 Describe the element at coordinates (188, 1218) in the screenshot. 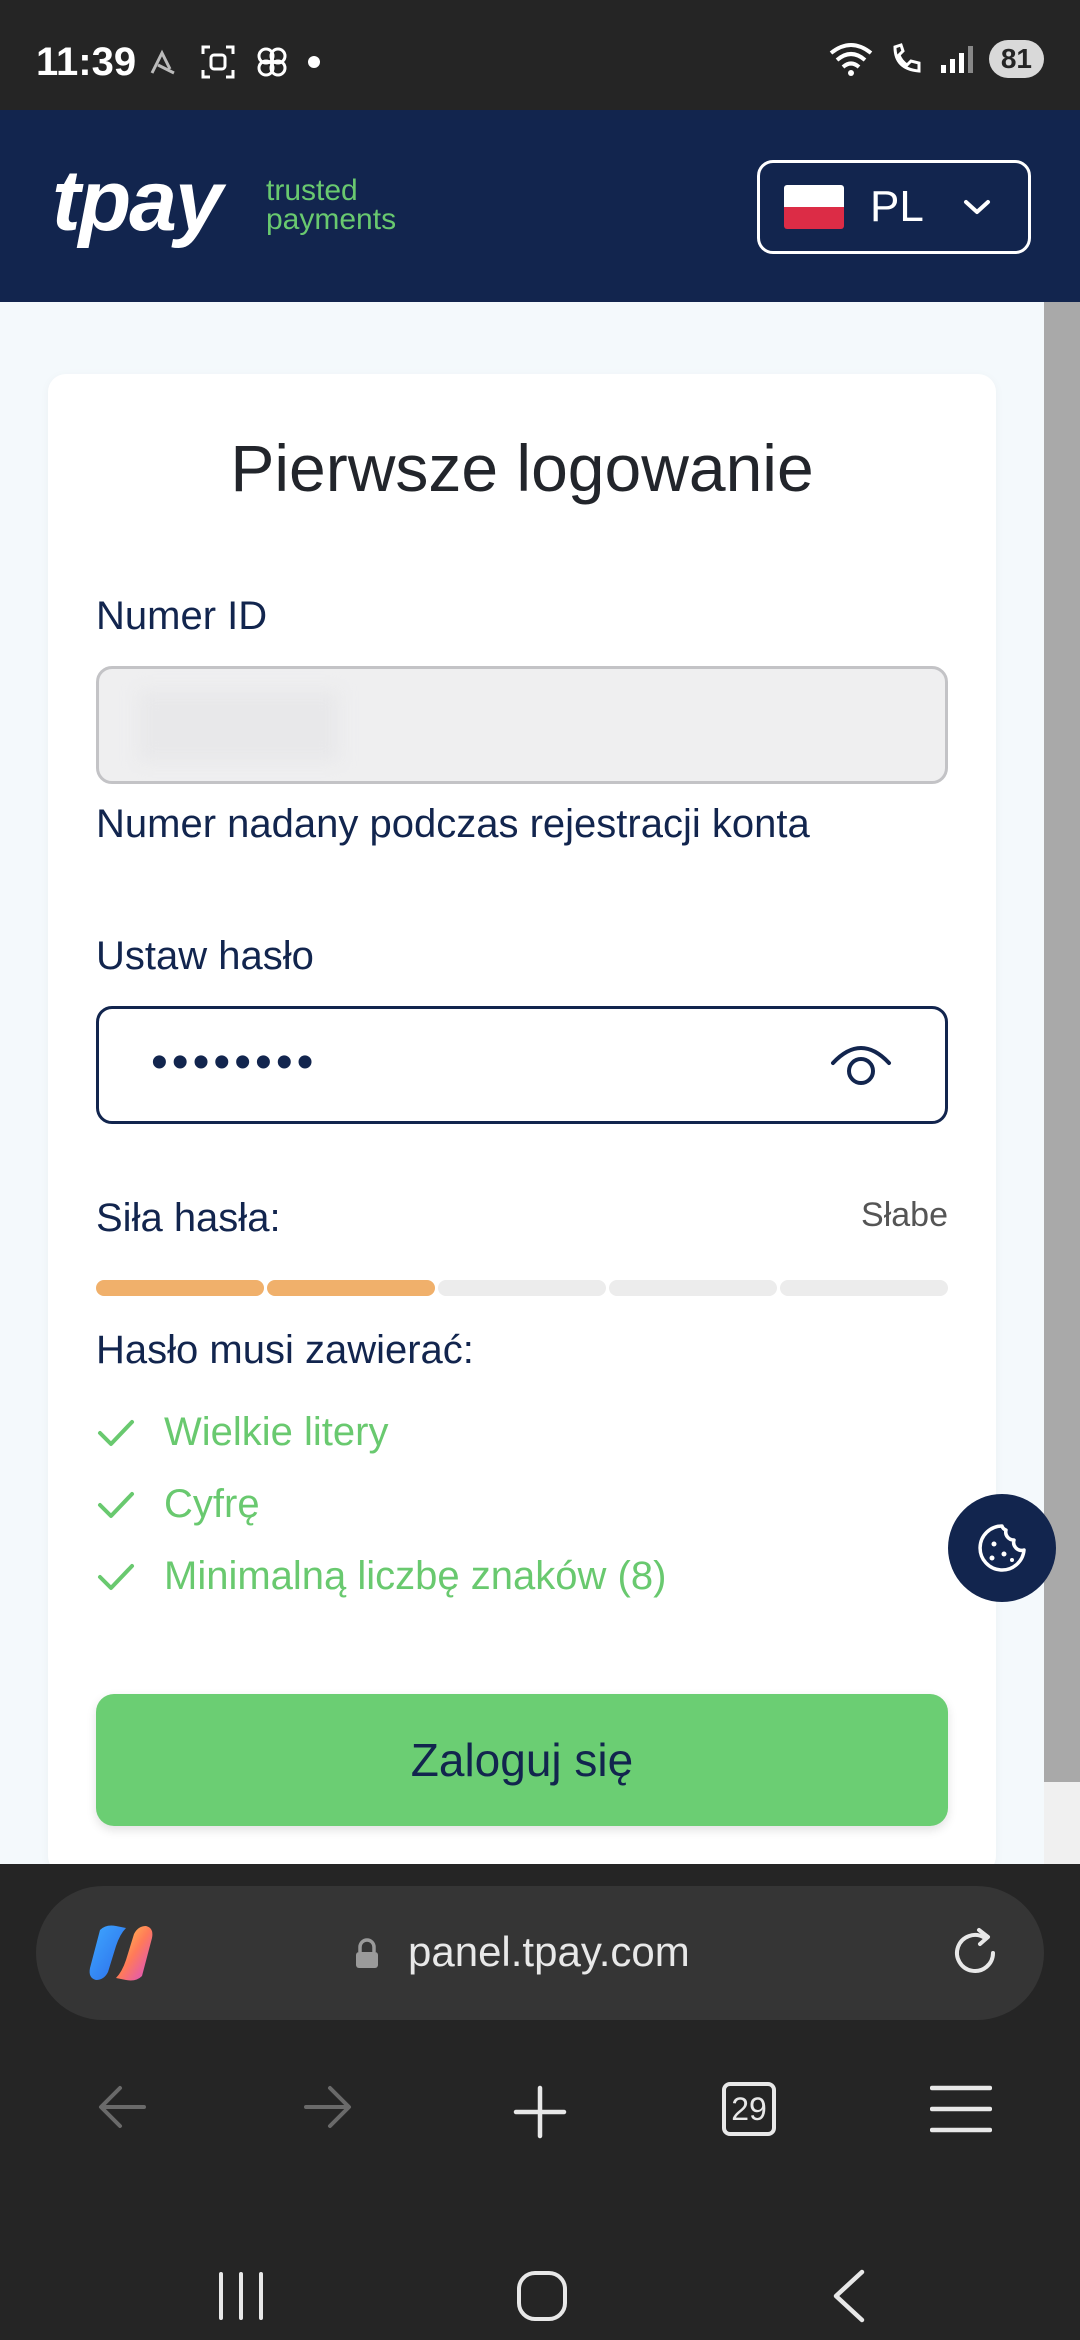

I see `password-strength-label: Siła hasła:` at that location.